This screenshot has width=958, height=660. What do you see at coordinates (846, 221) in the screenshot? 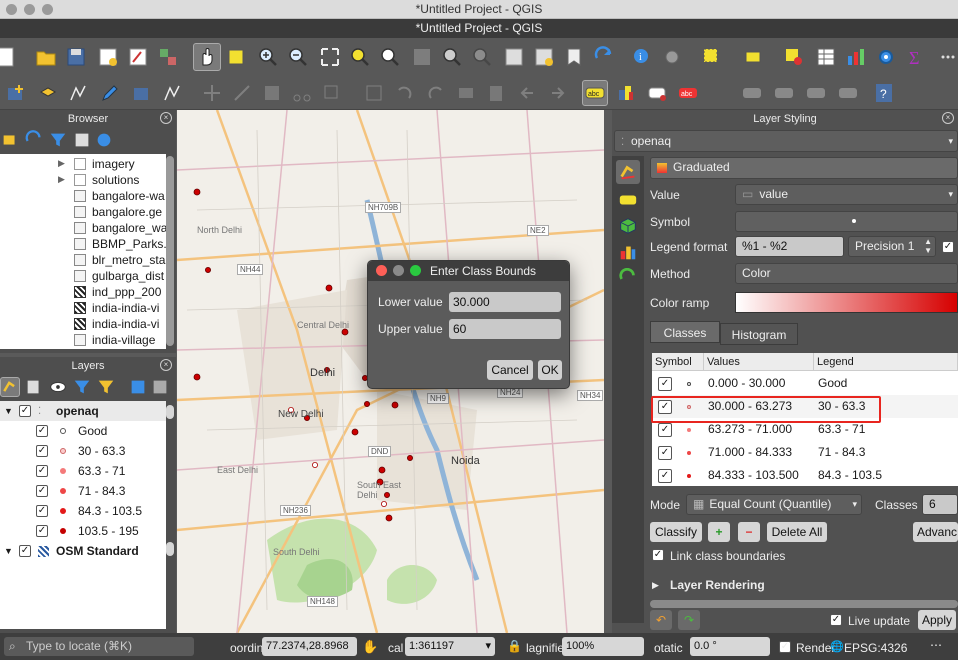
I see `symbol-button` at bounding box center [846, 221].